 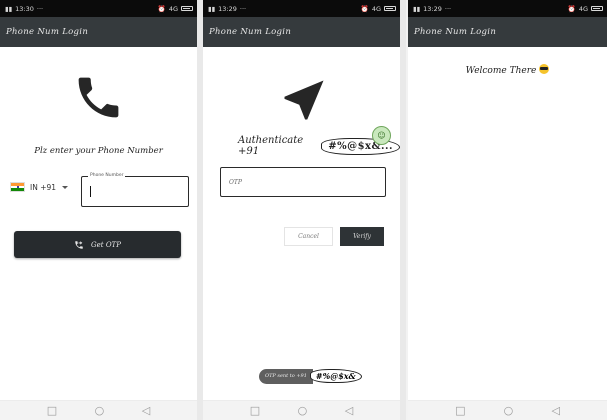 What do you see at coordinates (106, 244) in the screenshot?
I see `get-otp-label: Get OTP` at bounding box center [106, 244].